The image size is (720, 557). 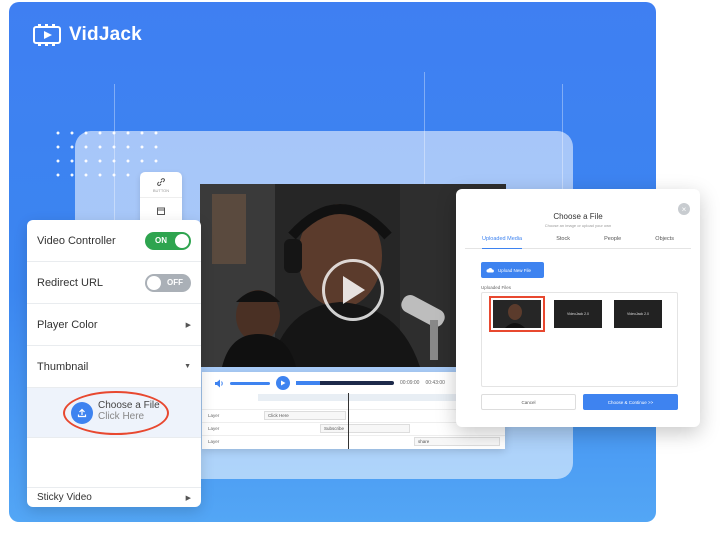 What do you see at coordinates (578, 242) in the screenshot?
I see `modal-tabs: Uploaded Media Stock People Objects` at bounding box center [578, 242].